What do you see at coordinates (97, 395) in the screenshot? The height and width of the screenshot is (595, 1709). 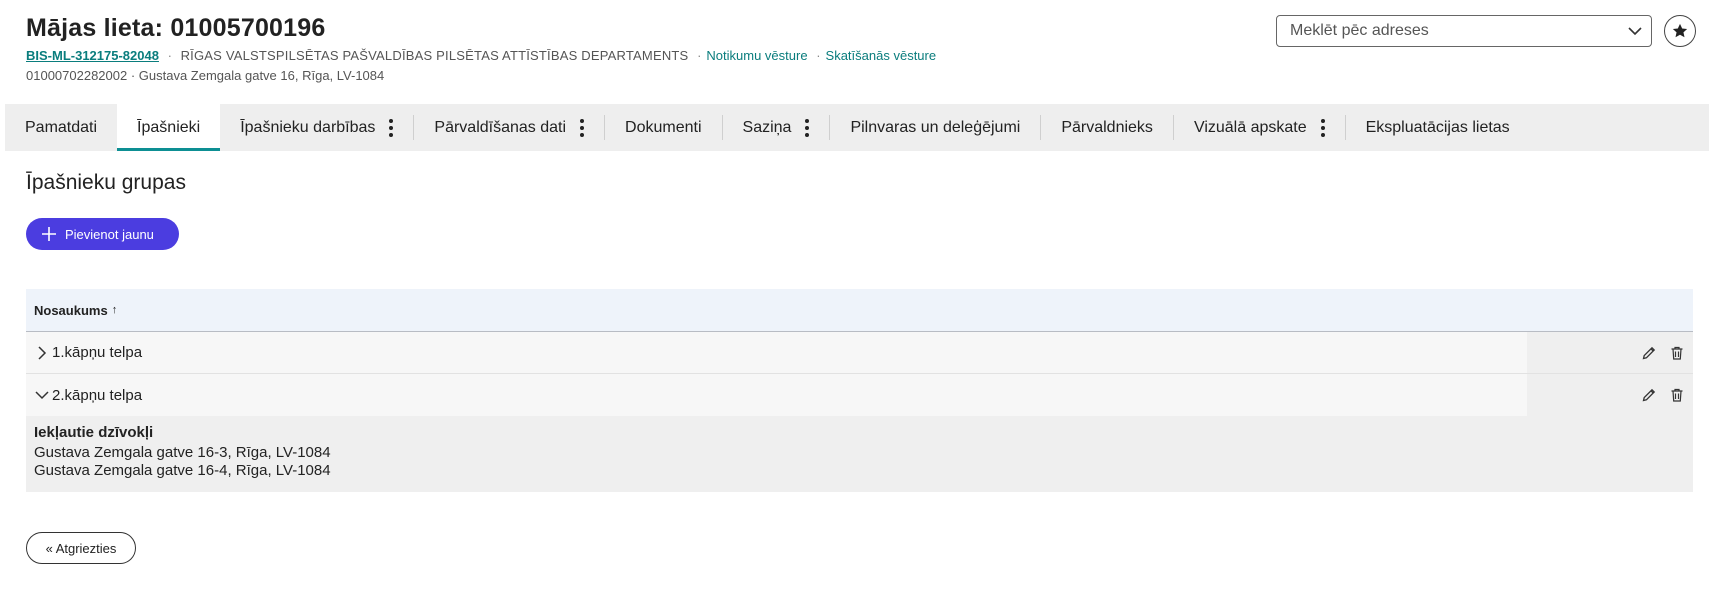 I see `row-name: 2.kāpņu telpa` at bounding box center [97, 395].